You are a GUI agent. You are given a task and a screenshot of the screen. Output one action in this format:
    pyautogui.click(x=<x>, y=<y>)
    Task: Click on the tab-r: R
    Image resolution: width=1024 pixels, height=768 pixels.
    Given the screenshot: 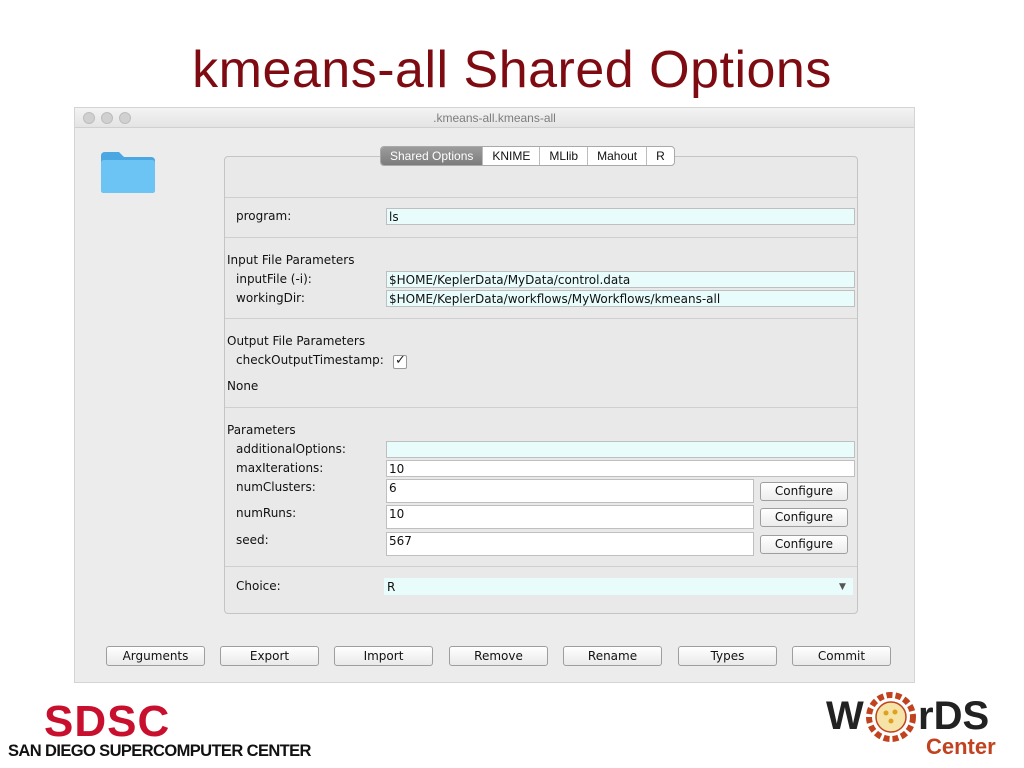 What is the action you would take?
    pyautogui.click(x=660, y=156)
    